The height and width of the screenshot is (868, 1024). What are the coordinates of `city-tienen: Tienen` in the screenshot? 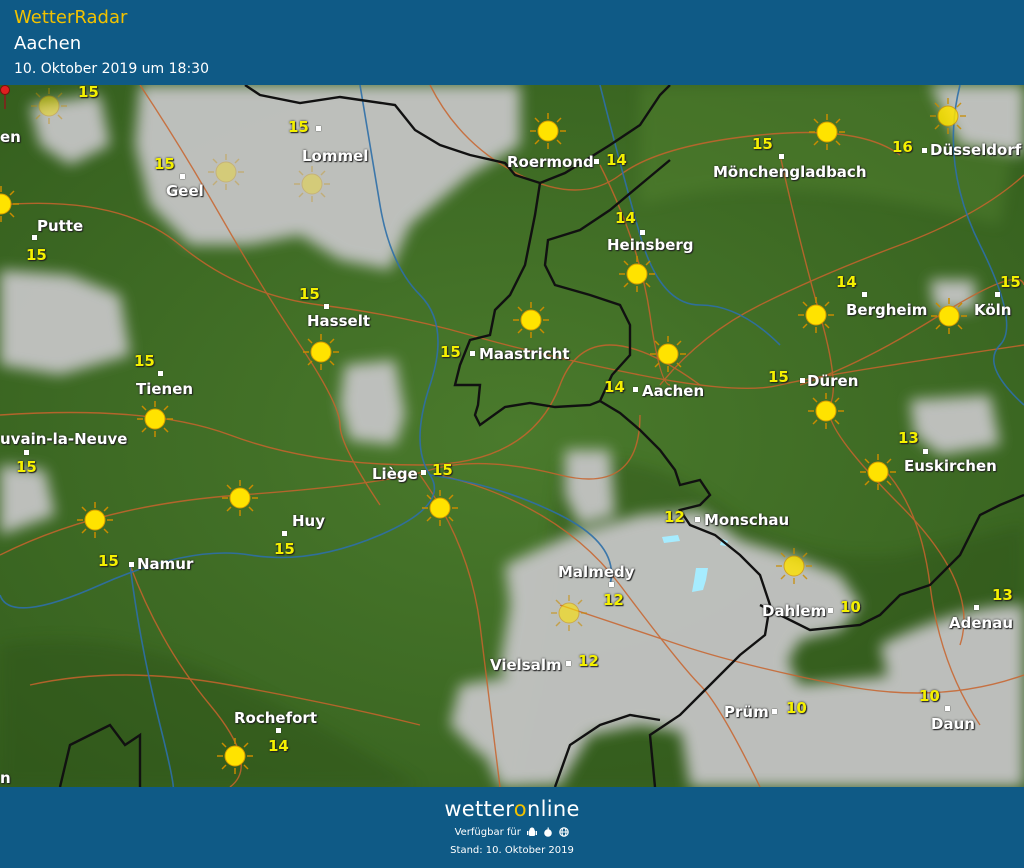 It's located at (164, 389).